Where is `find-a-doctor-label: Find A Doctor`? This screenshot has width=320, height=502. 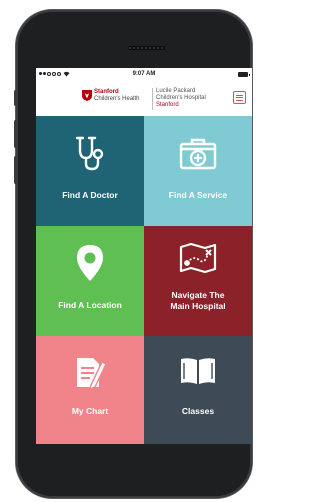 find-a-doctor-label: Find A Doctor is located at coordinates (90, 195).